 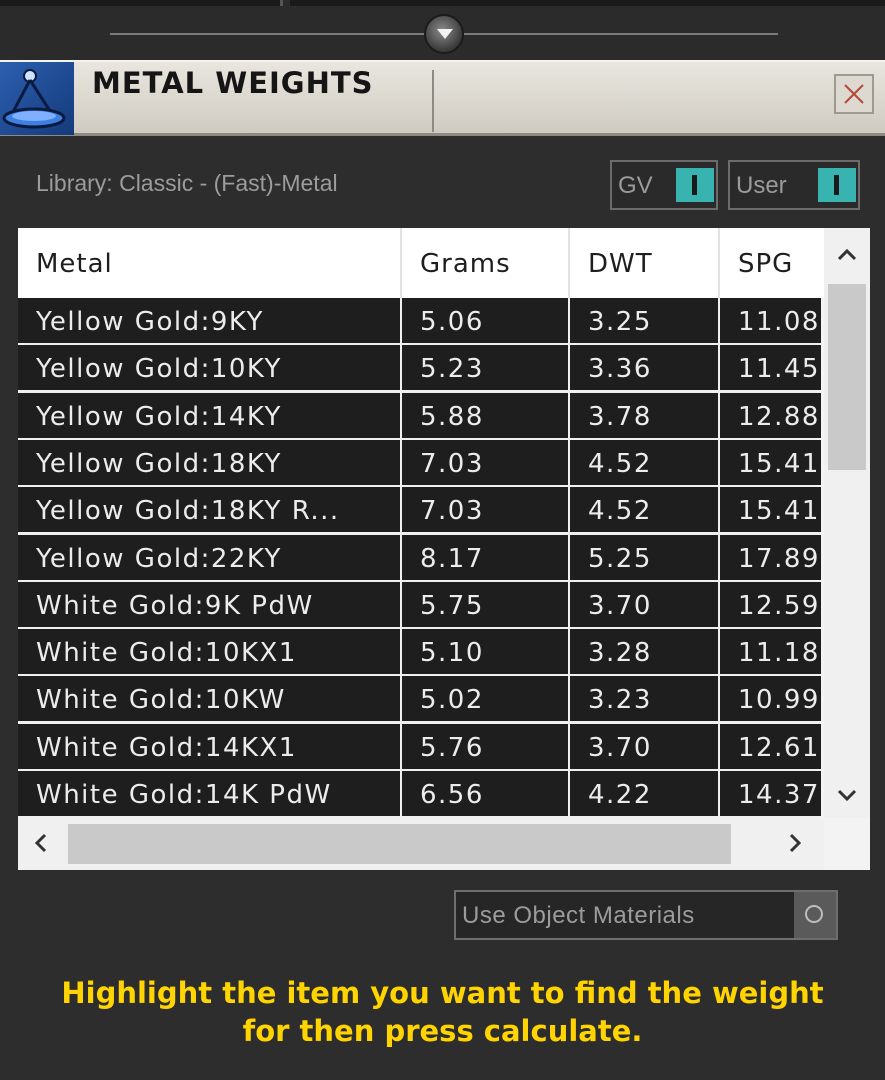 I want to click on use-object-materials-label: Use Object Materials, so click(x=578, y=915).